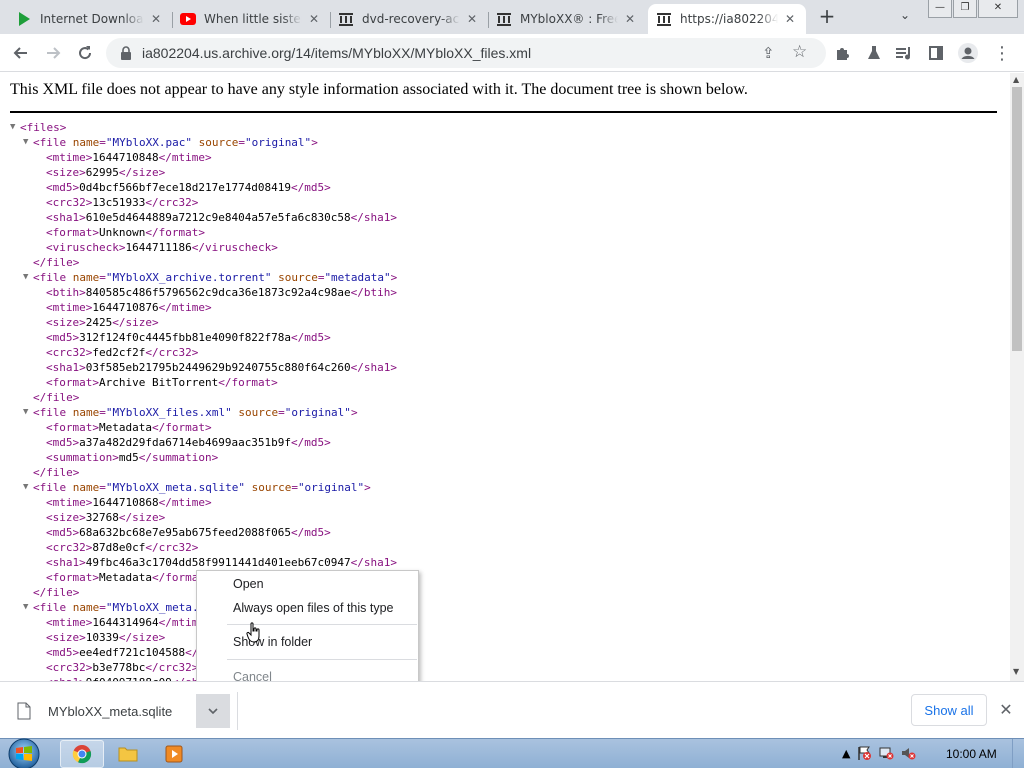 Image resolution: width=1024 pixels, height=768 pixels. Describe the element at coordinates (322, 659) in the screenshot. I see `menu-divider` at that location.